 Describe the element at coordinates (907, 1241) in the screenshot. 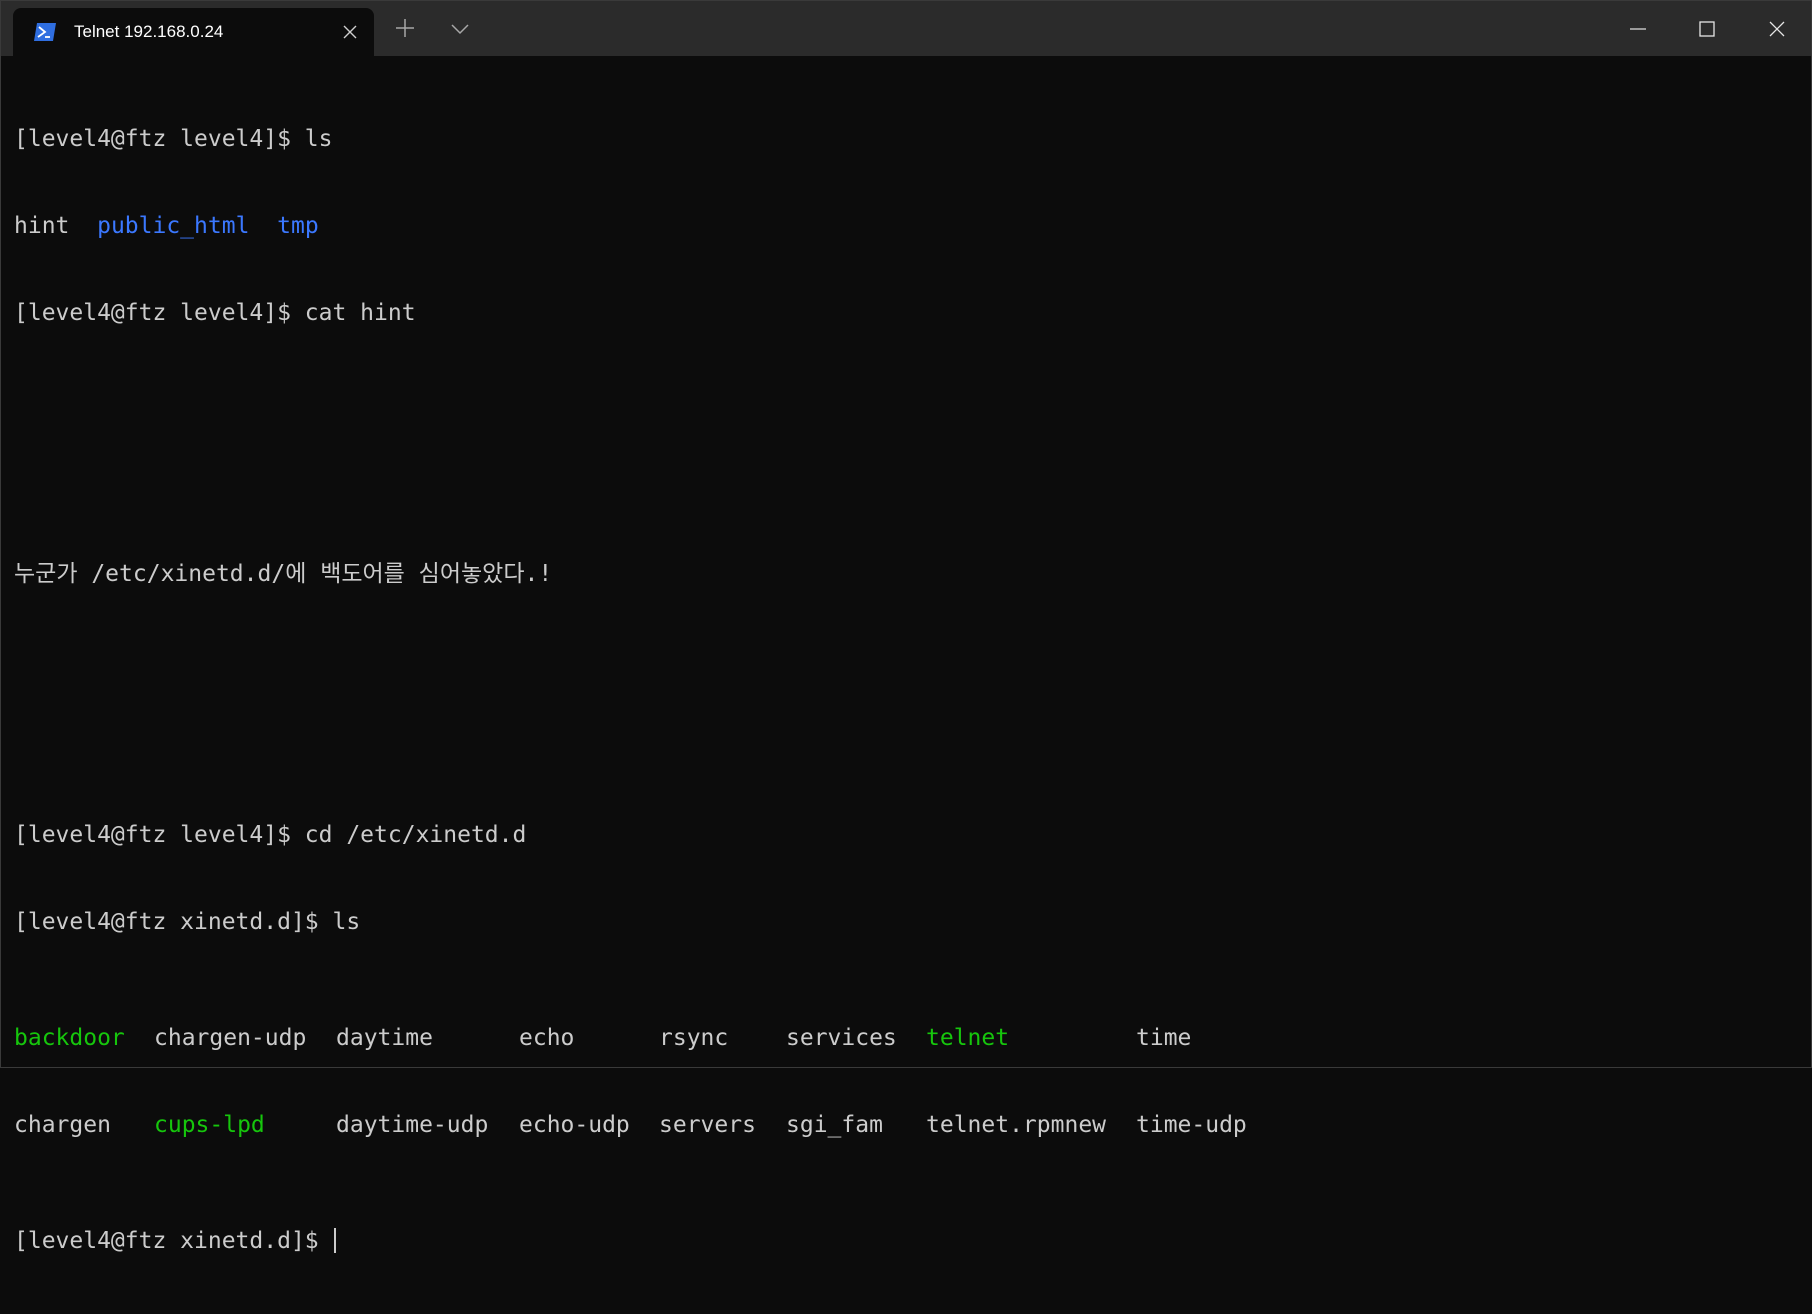

I see `prompt-line: [level4@ftz xinetd.d]$` at that location.